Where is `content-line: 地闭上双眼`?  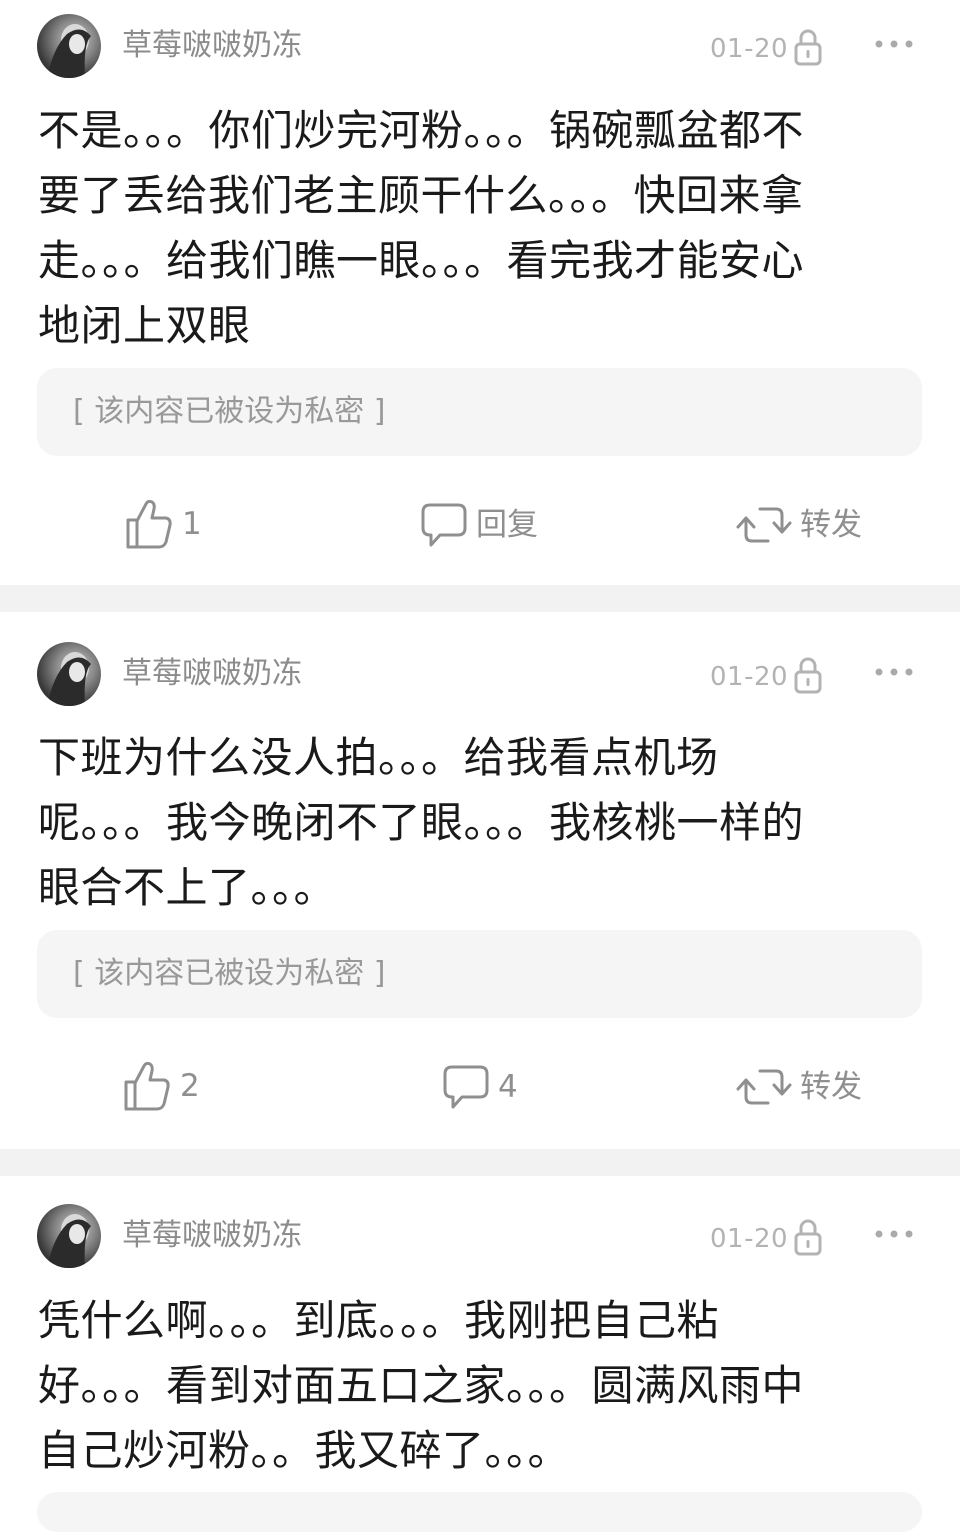 content-line: 地闭上双眼 is located at coordinates (144, 325).